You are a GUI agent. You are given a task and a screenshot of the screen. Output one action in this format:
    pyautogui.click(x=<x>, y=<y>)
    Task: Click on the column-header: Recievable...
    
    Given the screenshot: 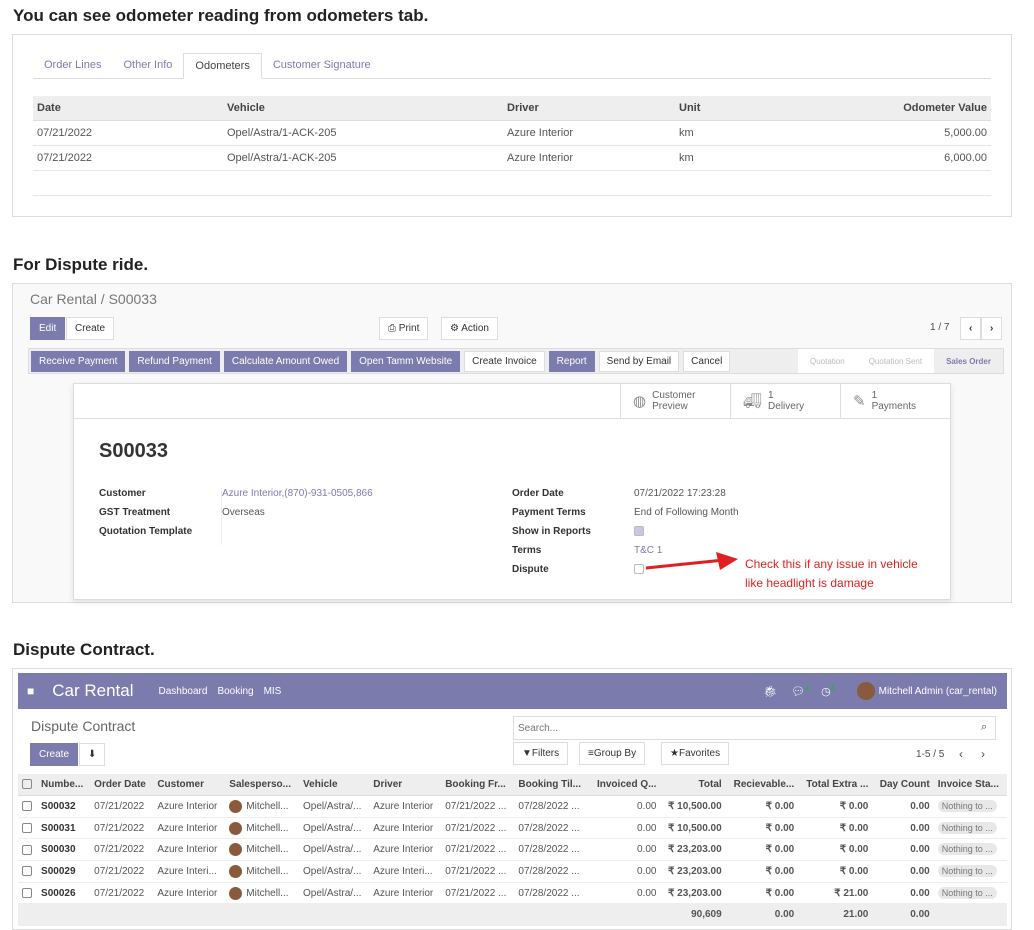 What is the action you would take?
    pyautogui.click(x=762, y=785)
    